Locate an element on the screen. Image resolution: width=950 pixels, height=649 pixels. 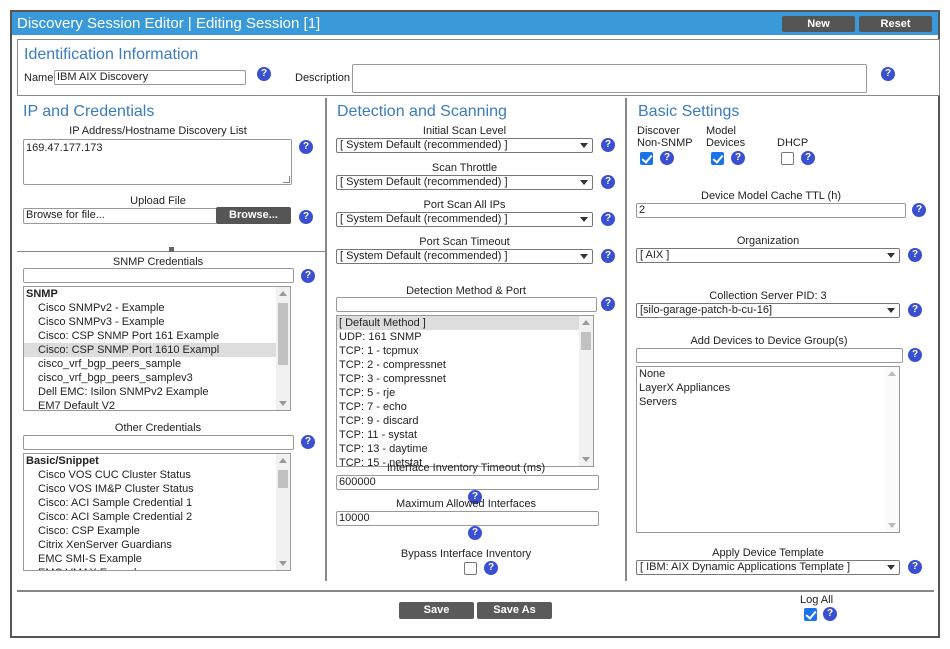
list-item: None is located at coordinates (768, 374).